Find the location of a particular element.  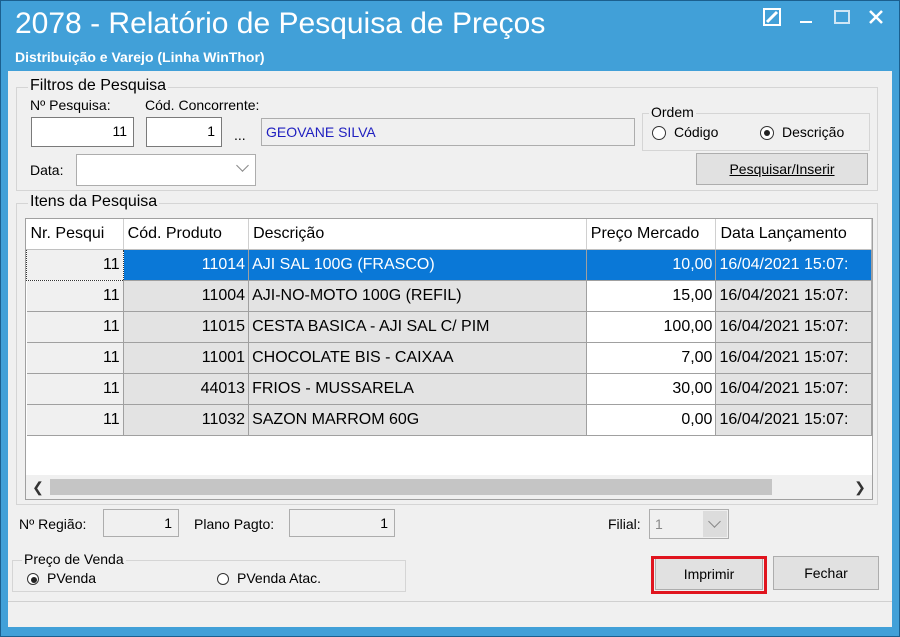

payment-plan-label: Plano Pagto: is located at coordinates (234, 524).